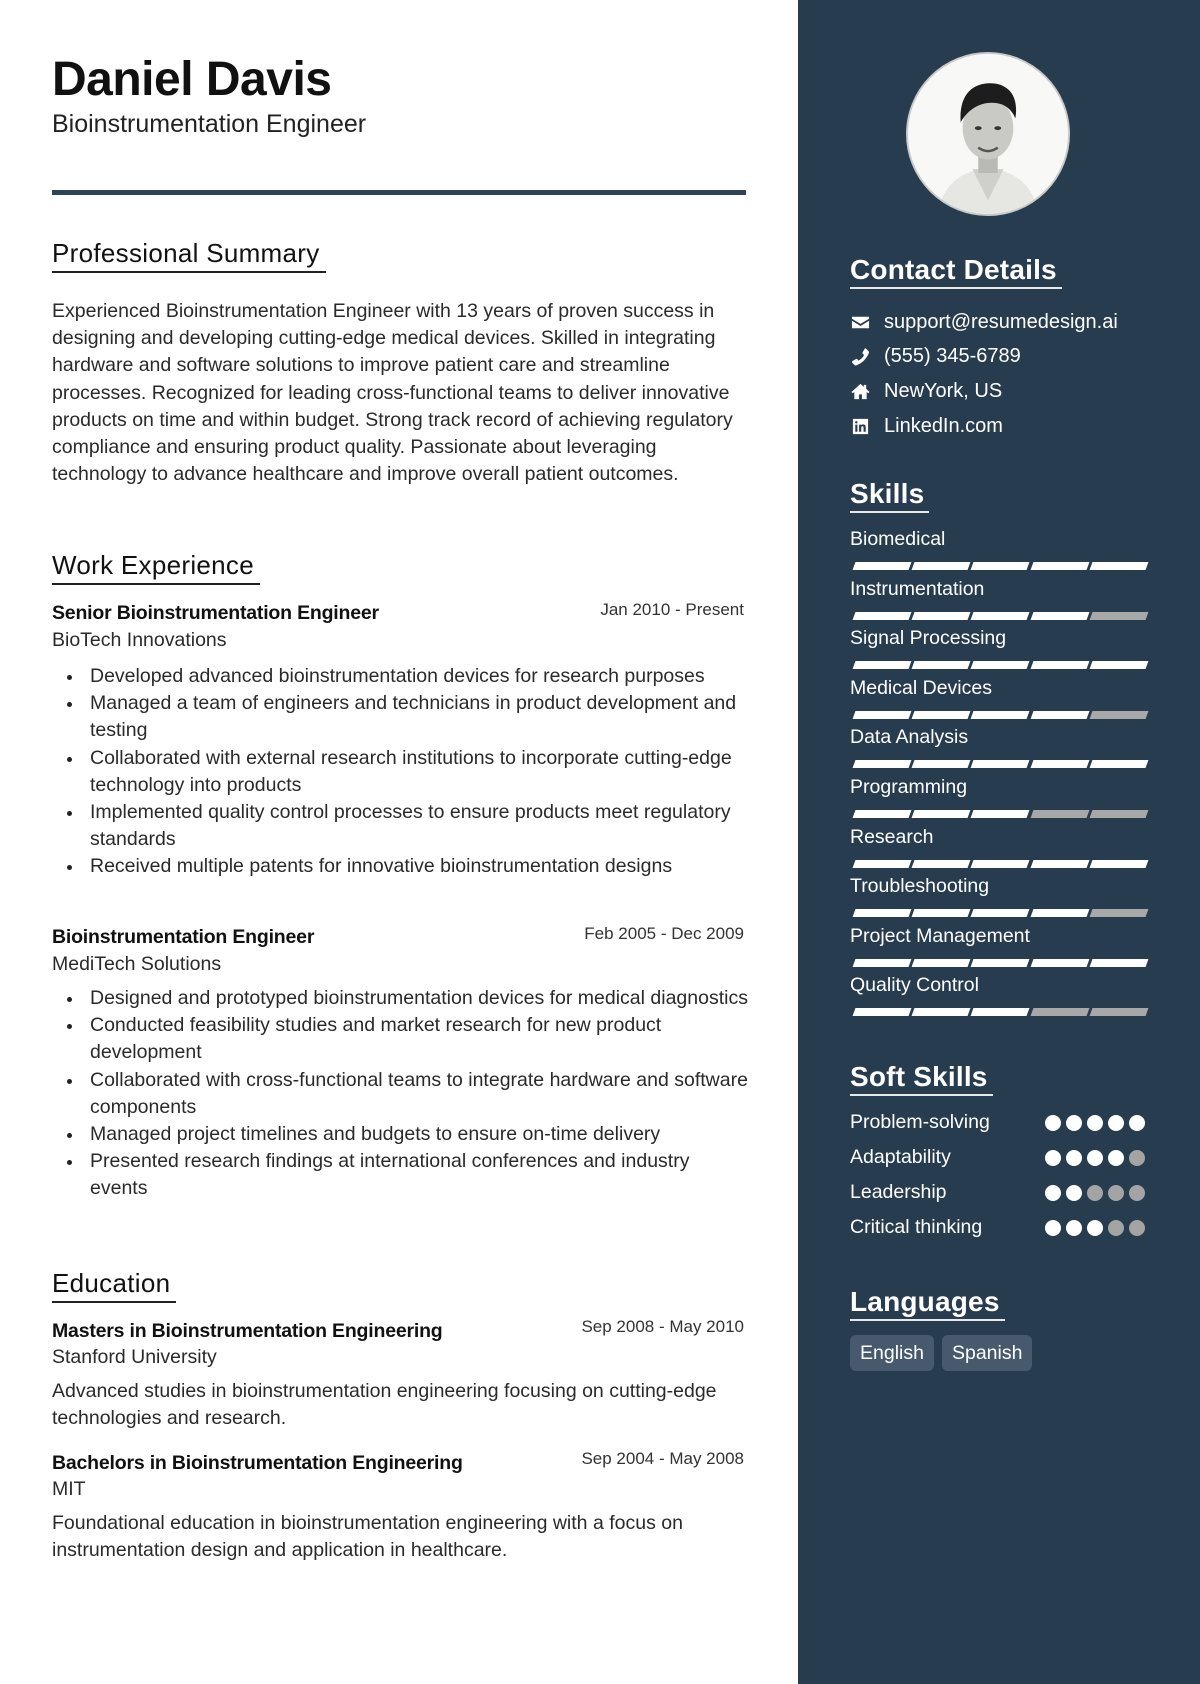 The image size is (1200, 1684). What do you see at coordinates (156, 567) in the screenshot?
I see `experience-heading: Work Experience` at bounding box center [156, 567].